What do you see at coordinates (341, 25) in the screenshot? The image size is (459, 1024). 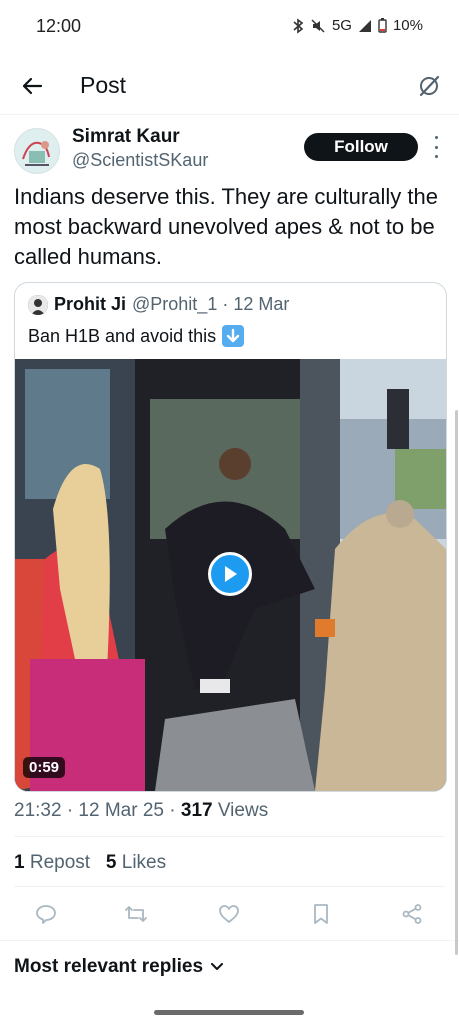 I see `network-label: 5G` at bounding box center [341, 25].